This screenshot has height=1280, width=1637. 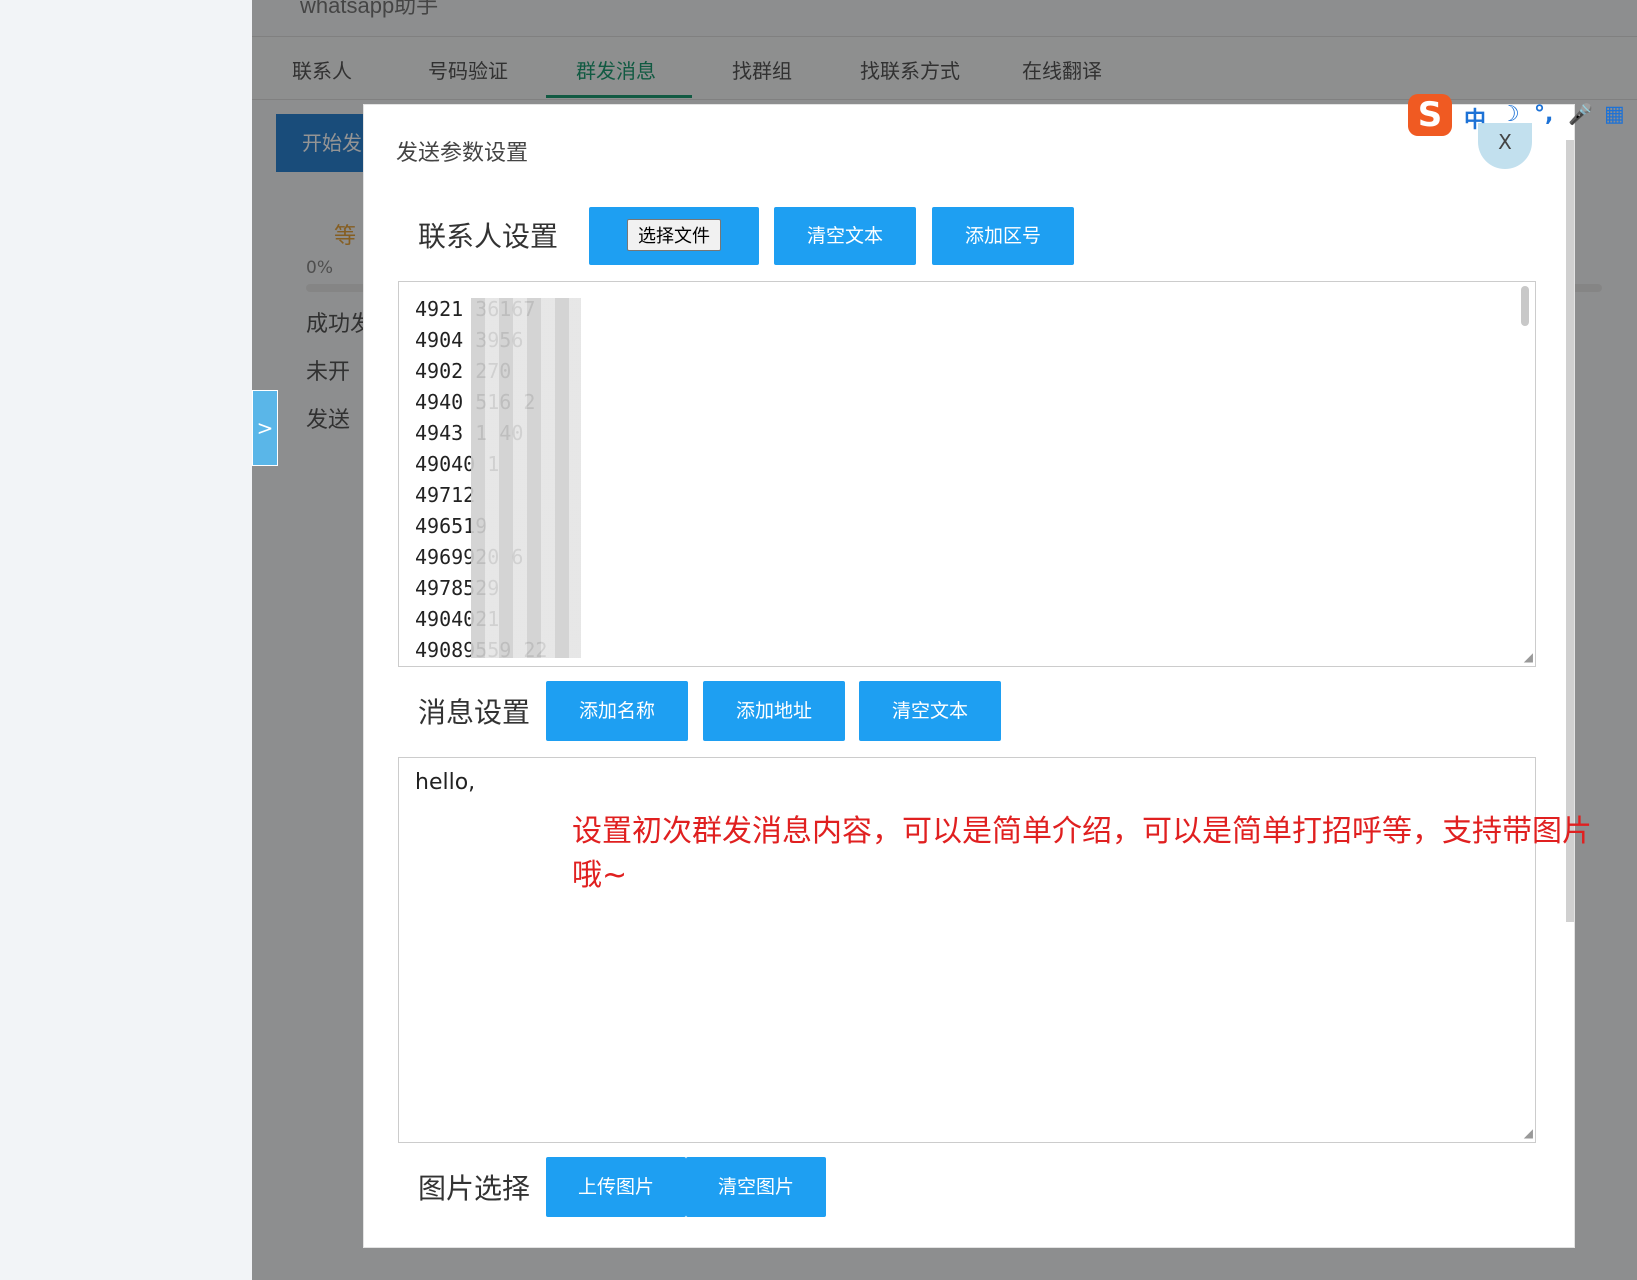 I want to click on ime-punctuation-icon: °,, so click(x=1543, y=114).